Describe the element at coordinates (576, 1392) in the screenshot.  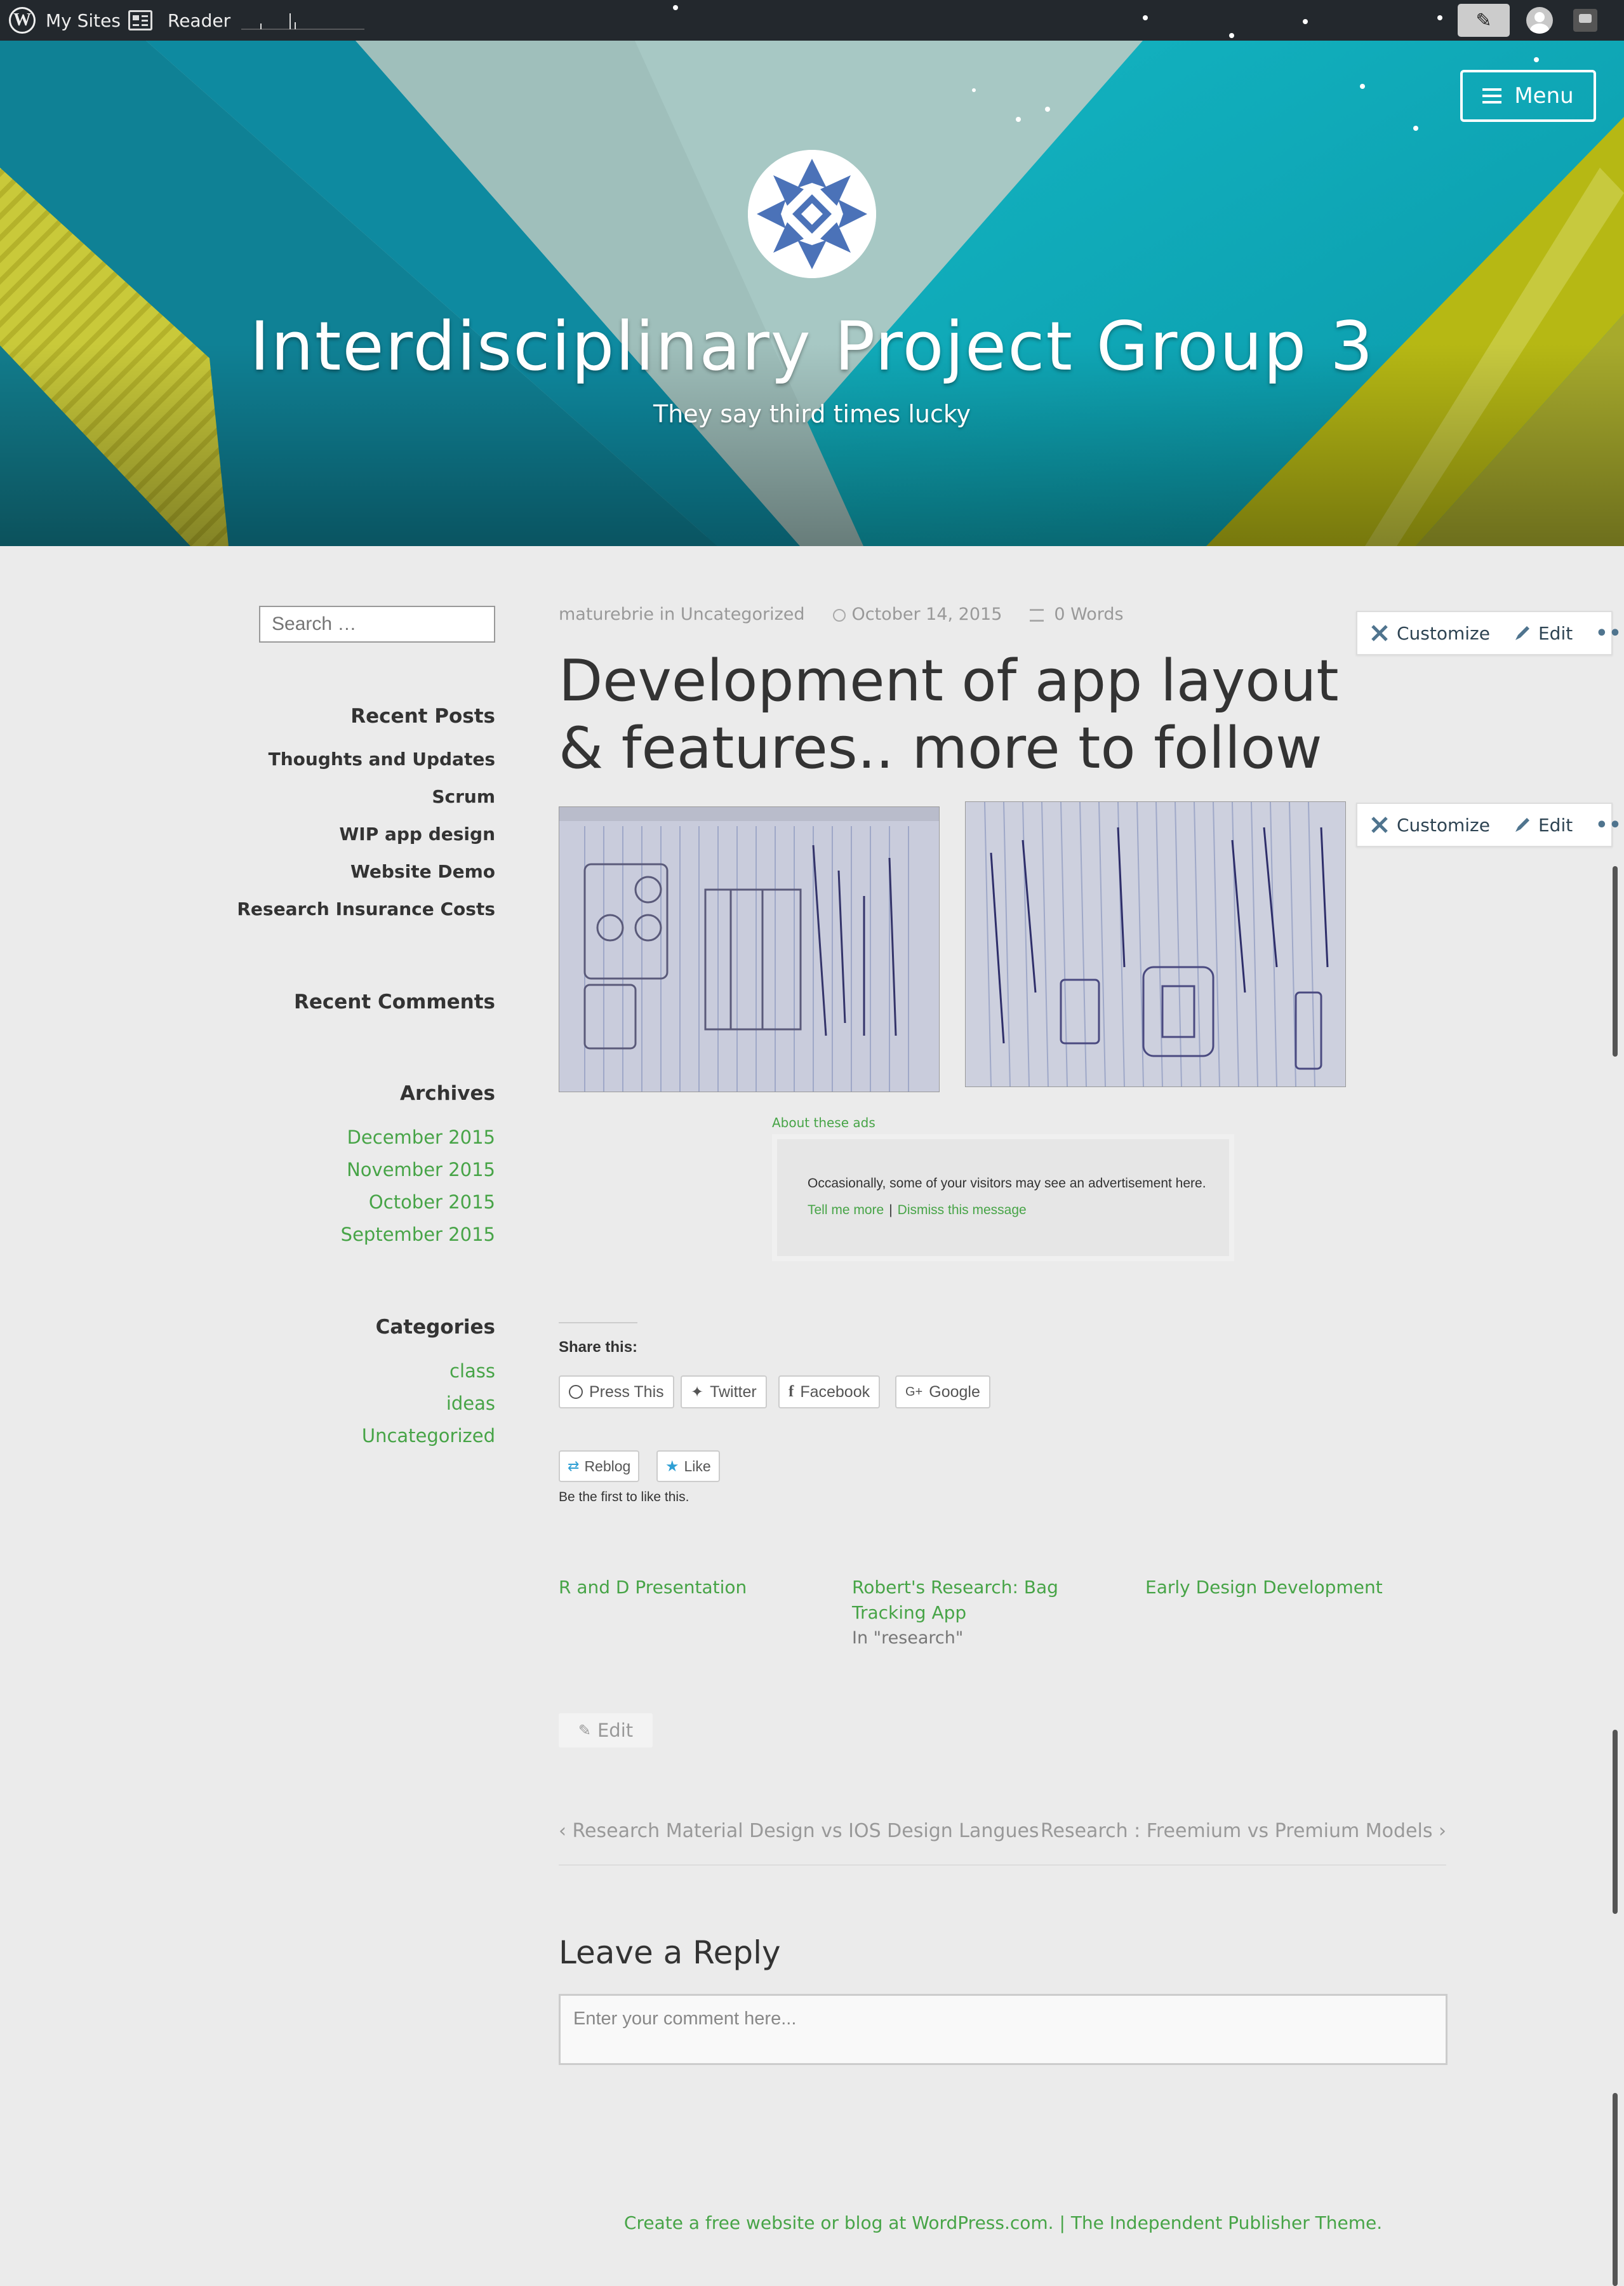
I see `wordpress-icon` at that location.